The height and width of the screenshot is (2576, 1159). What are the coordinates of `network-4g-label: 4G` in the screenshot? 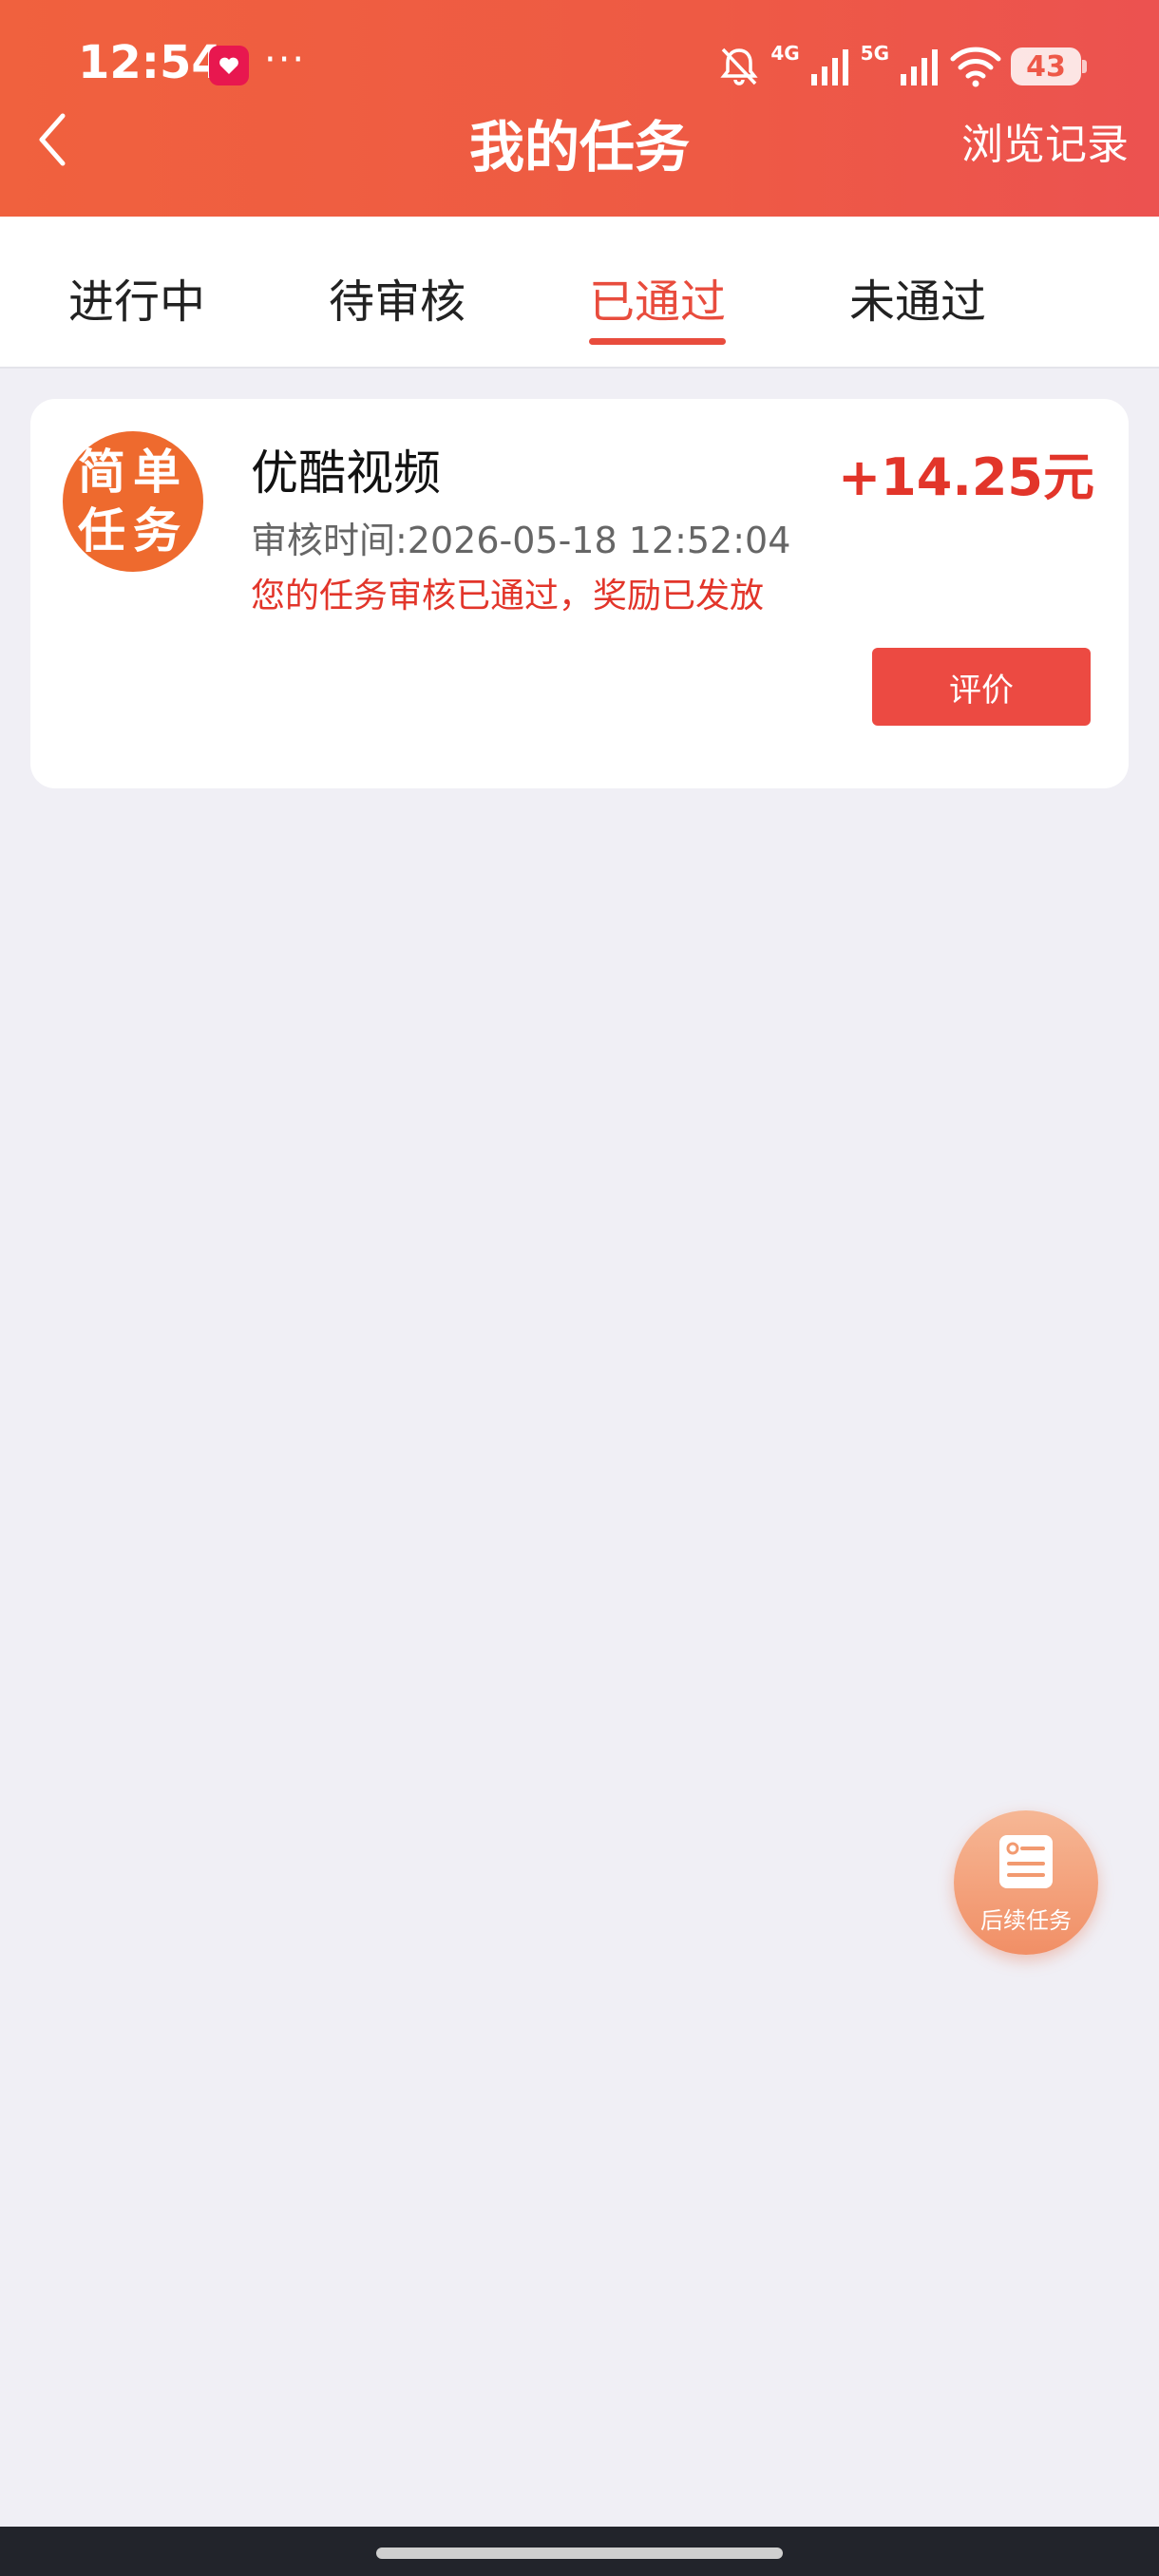 It's located at (785, 53).